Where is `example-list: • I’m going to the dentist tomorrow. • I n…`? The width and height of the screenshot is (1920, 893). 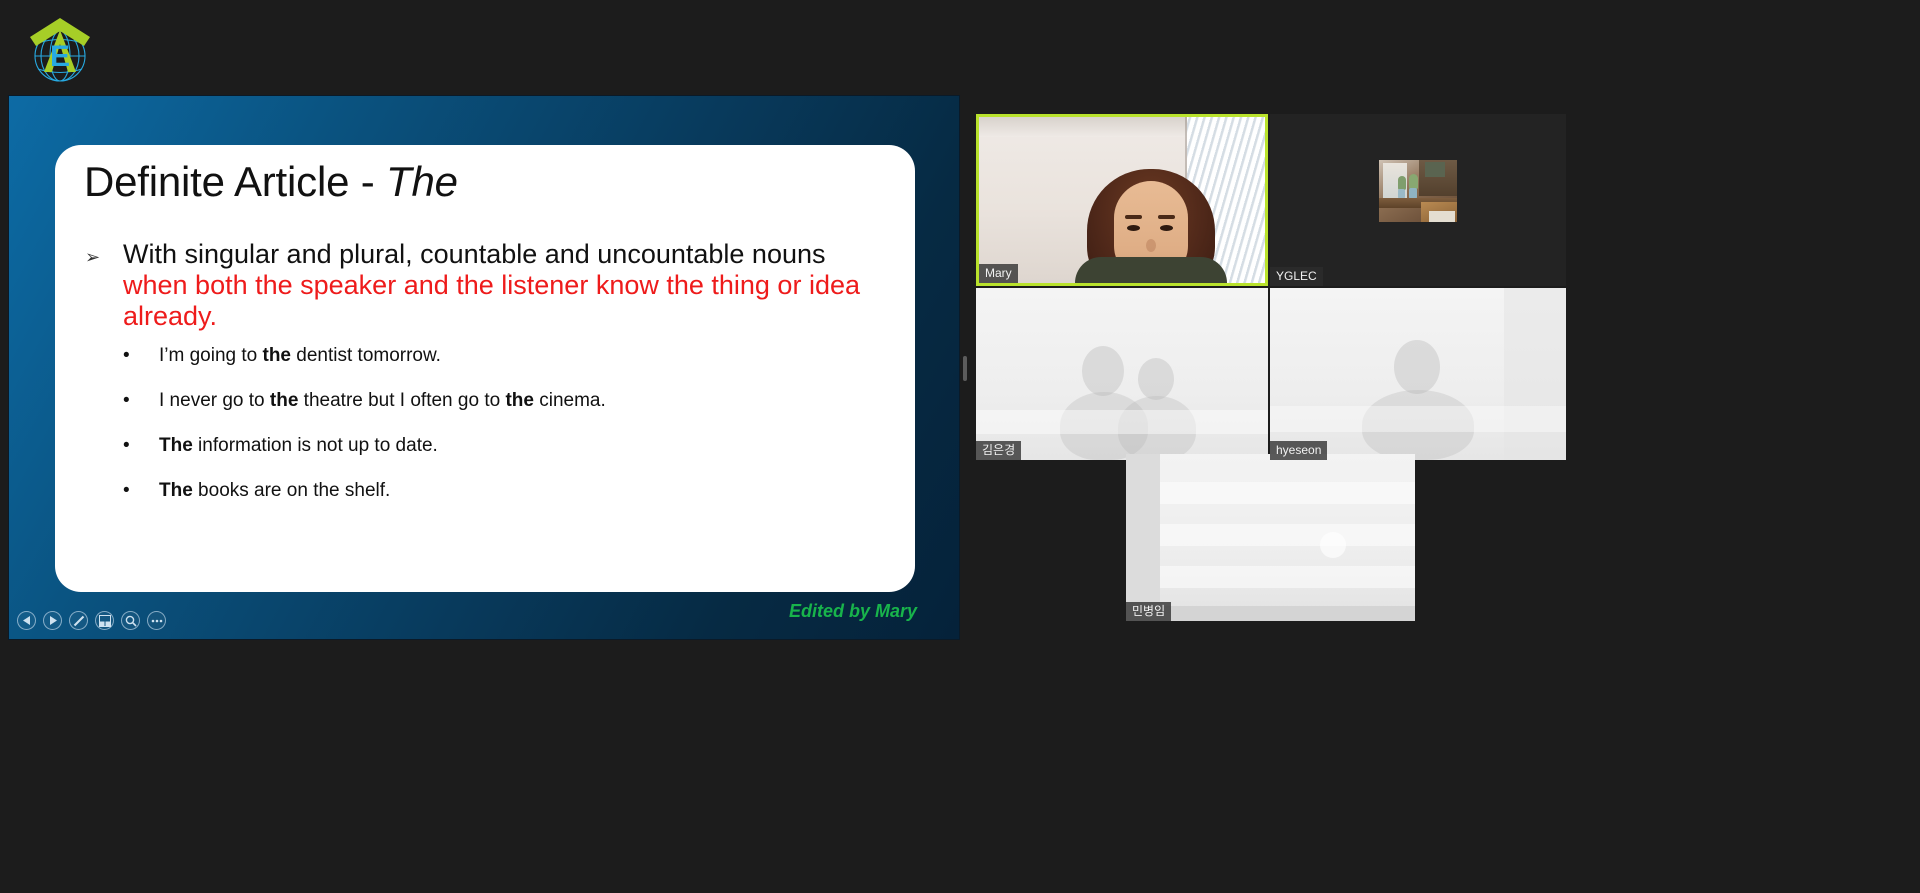 example-list: • I’m going to the dentist tomorrow. • I n… is located at coordinates (503, 435).